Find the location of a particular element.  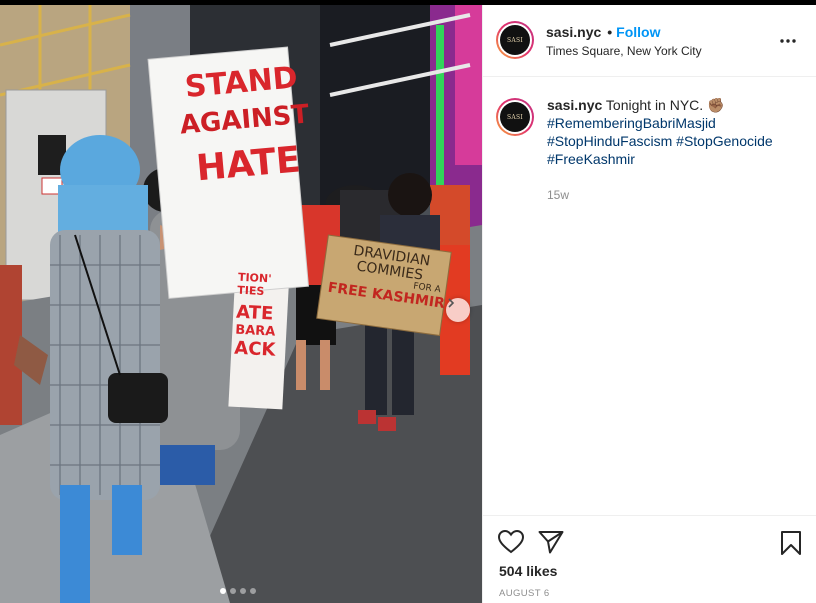

post-actions-section: 504 likes AUGUST 6 is located at coordinates (649, 559).